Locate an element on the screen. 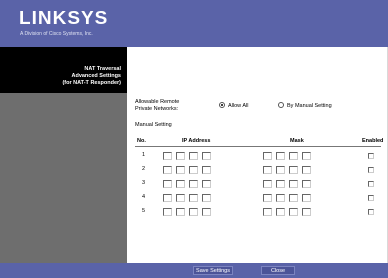 Image resolution: width=388 pixels, height=278 pixels. sidebar-title-line-2: Advanced Settings is located at coordinates (96, 76).